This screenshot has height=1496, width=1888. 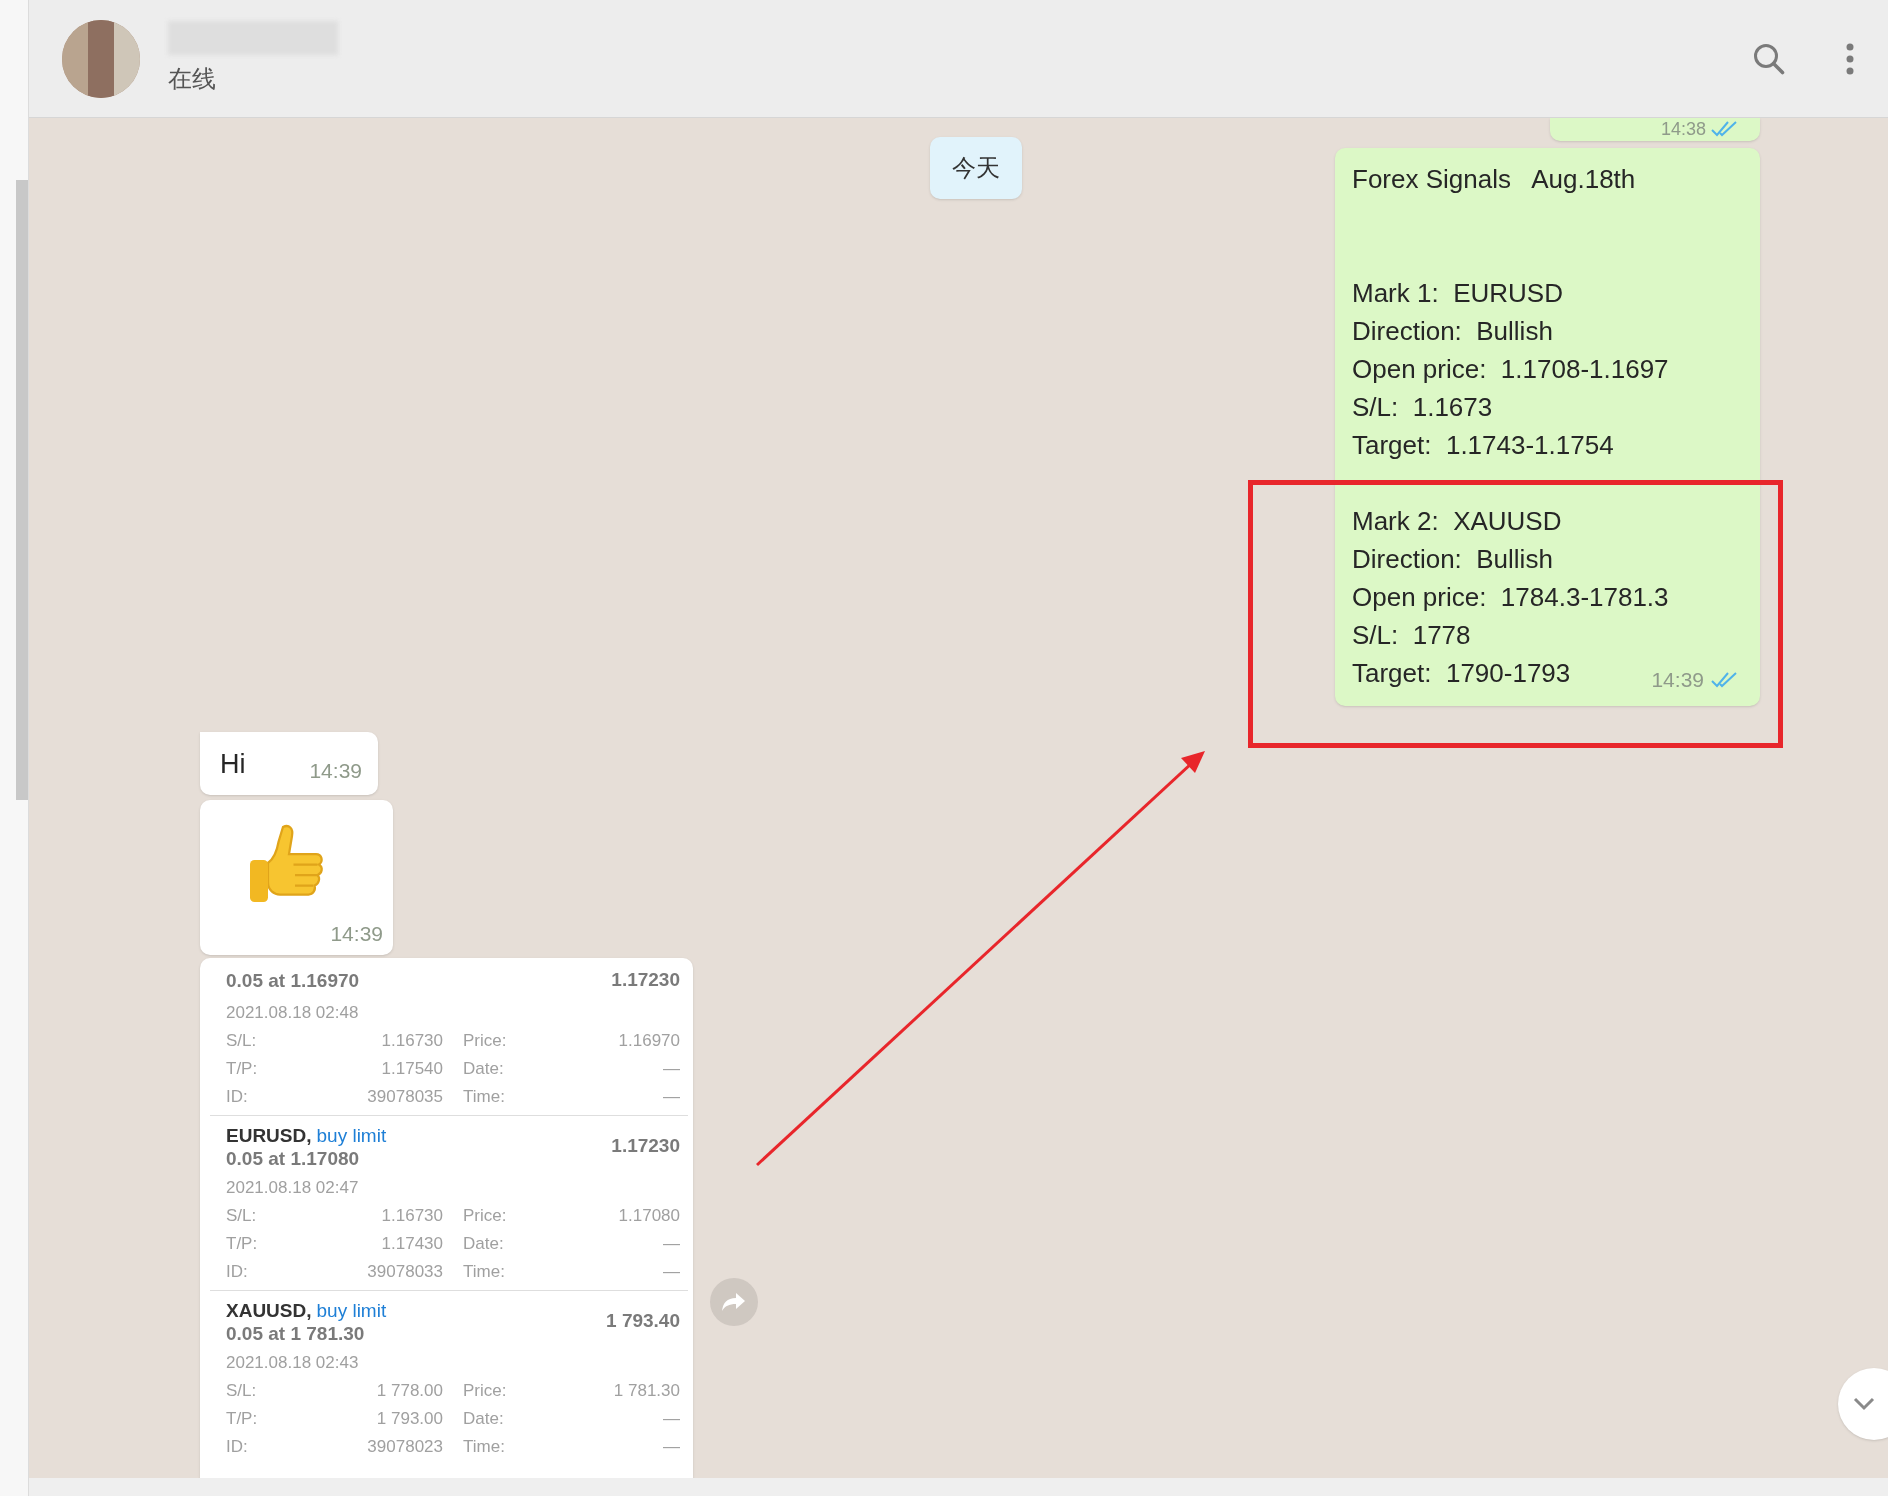 What do you see at coordinates (1483, 445) in the screenshot?
I see `message-line: Target: 1.1743-1.1754` at bounding box center [1483, 445].